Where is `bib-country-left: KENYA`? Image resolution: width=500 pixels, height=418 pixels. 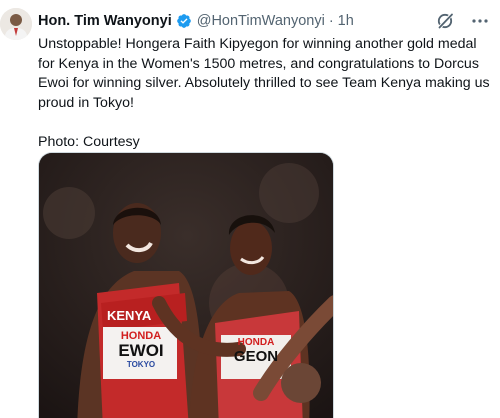
bib-country-left: KENYA is located at coordinates (129, 315).